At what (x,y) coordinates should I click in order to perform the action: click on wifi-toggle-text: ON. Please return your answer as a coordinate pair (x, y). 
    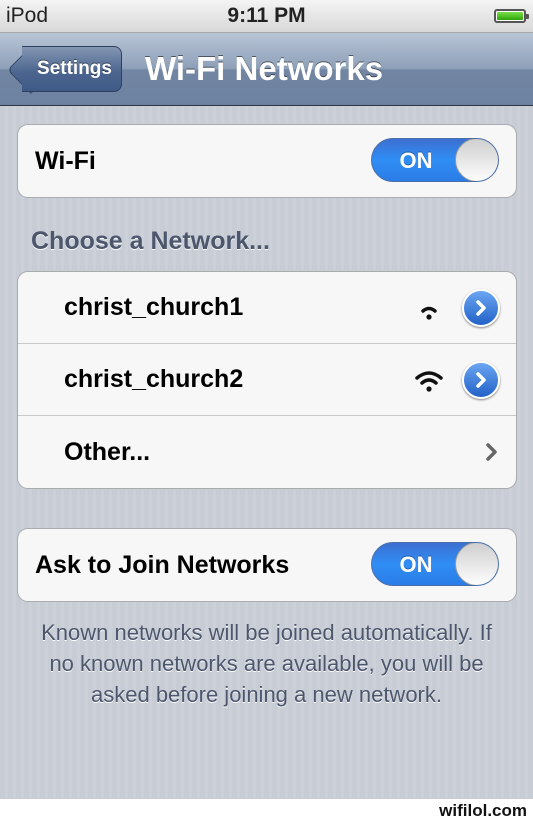
    Looking at the image, I should click on (416, 160).